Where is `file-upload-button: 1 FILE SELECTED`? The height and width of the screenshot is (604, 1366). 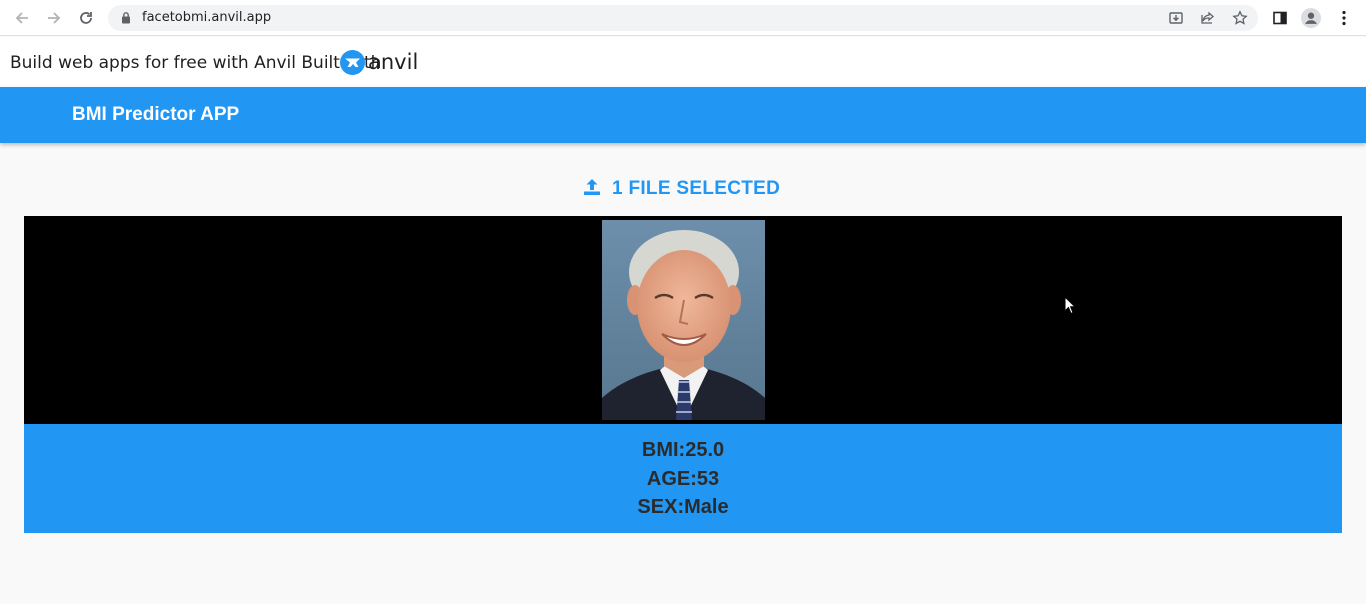 file-upload-button: 1 FILE SELECTED is located at coordinates (681, 189).